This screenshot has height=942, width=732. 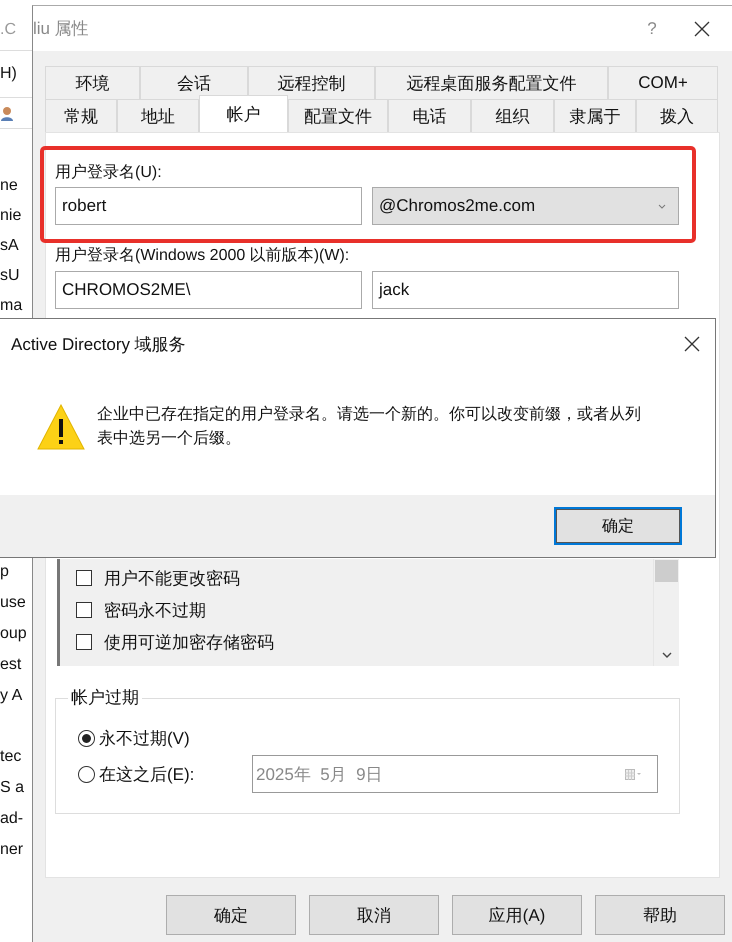 I want to click on tab: 远程控制, so click(x=311, y=82).